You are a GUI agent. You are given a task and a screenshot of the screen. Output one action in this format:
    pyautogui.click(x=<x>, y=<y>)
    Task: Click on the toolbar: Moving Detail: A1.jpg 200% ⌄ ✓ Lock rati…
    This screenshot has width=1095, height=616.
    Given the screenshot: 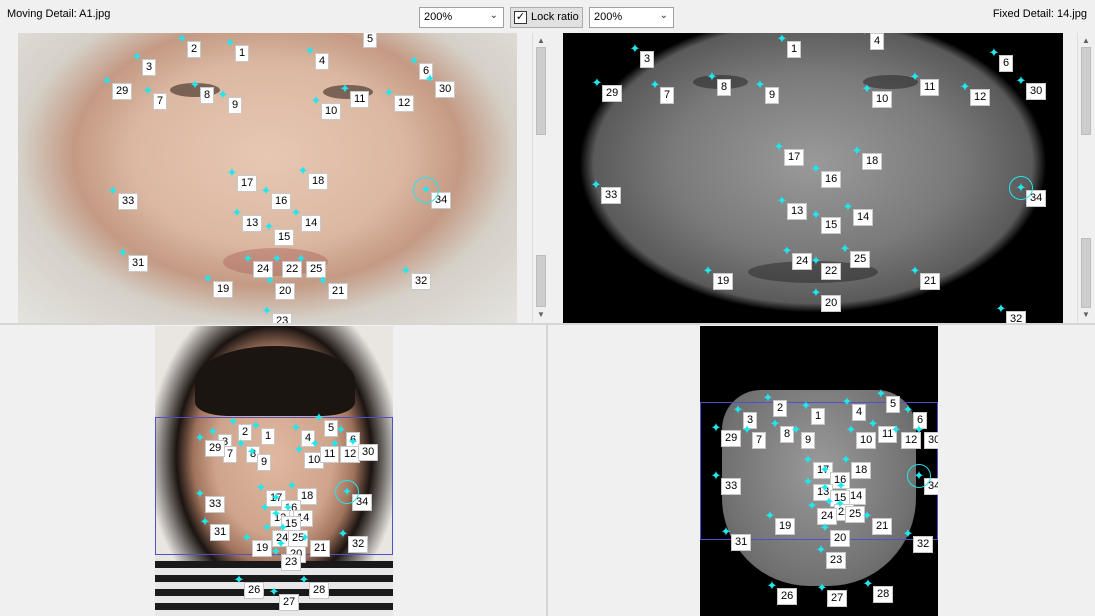 What is the action you would take?
    pyautogui.click(x=547, y=16)
    